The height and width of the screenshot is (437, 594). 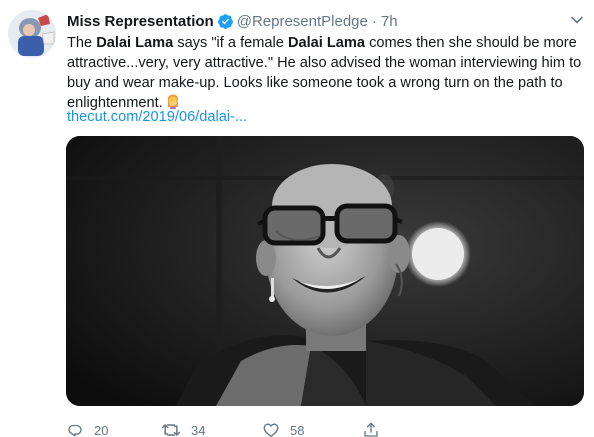 I want to click on like-button: 58, so click(x=283, y=429).